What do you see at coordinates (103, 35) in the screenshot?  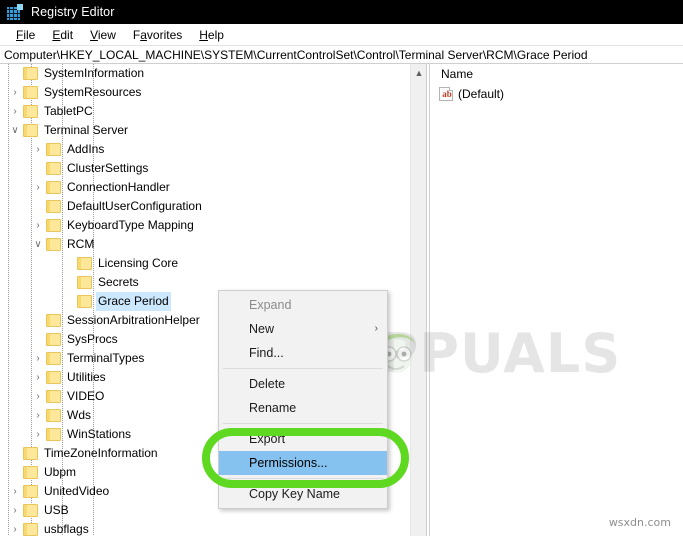 I see `menu-view: View` at bounding box center [103, 35].